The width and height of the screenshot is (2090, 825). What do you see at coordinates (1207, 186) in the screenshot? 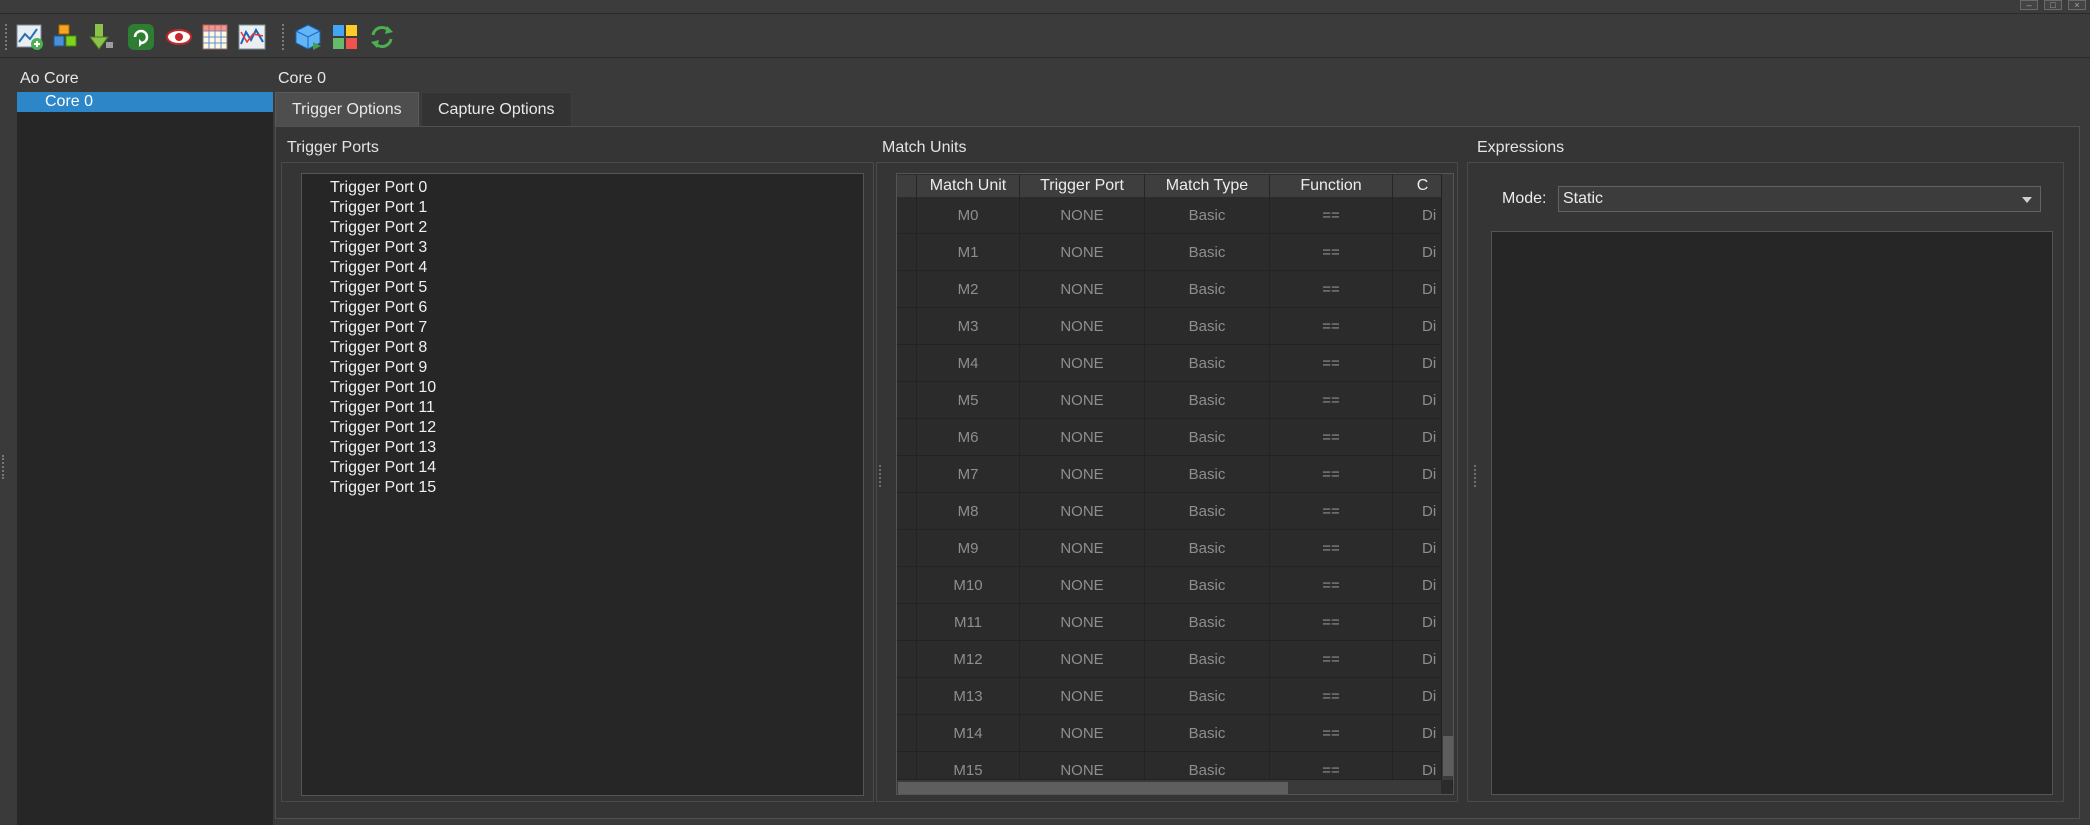
I see `column-header: Match Type` at bounding box center [1207, 186].